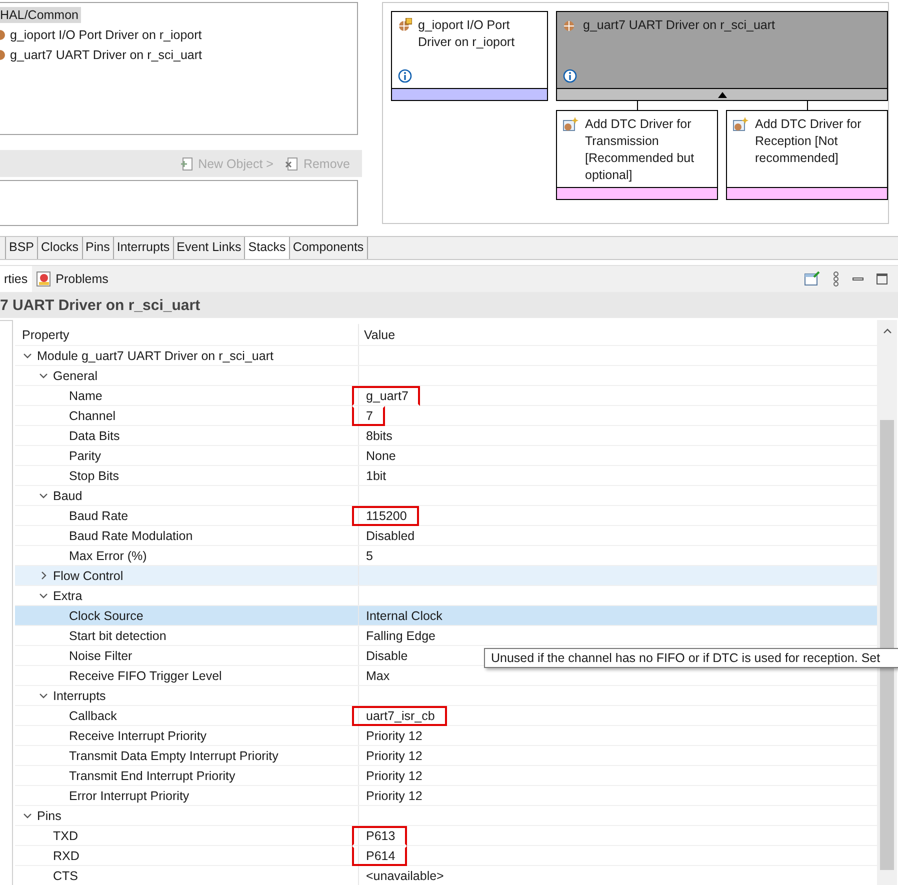  I want to click on add-component-icon, so click(741, 125).